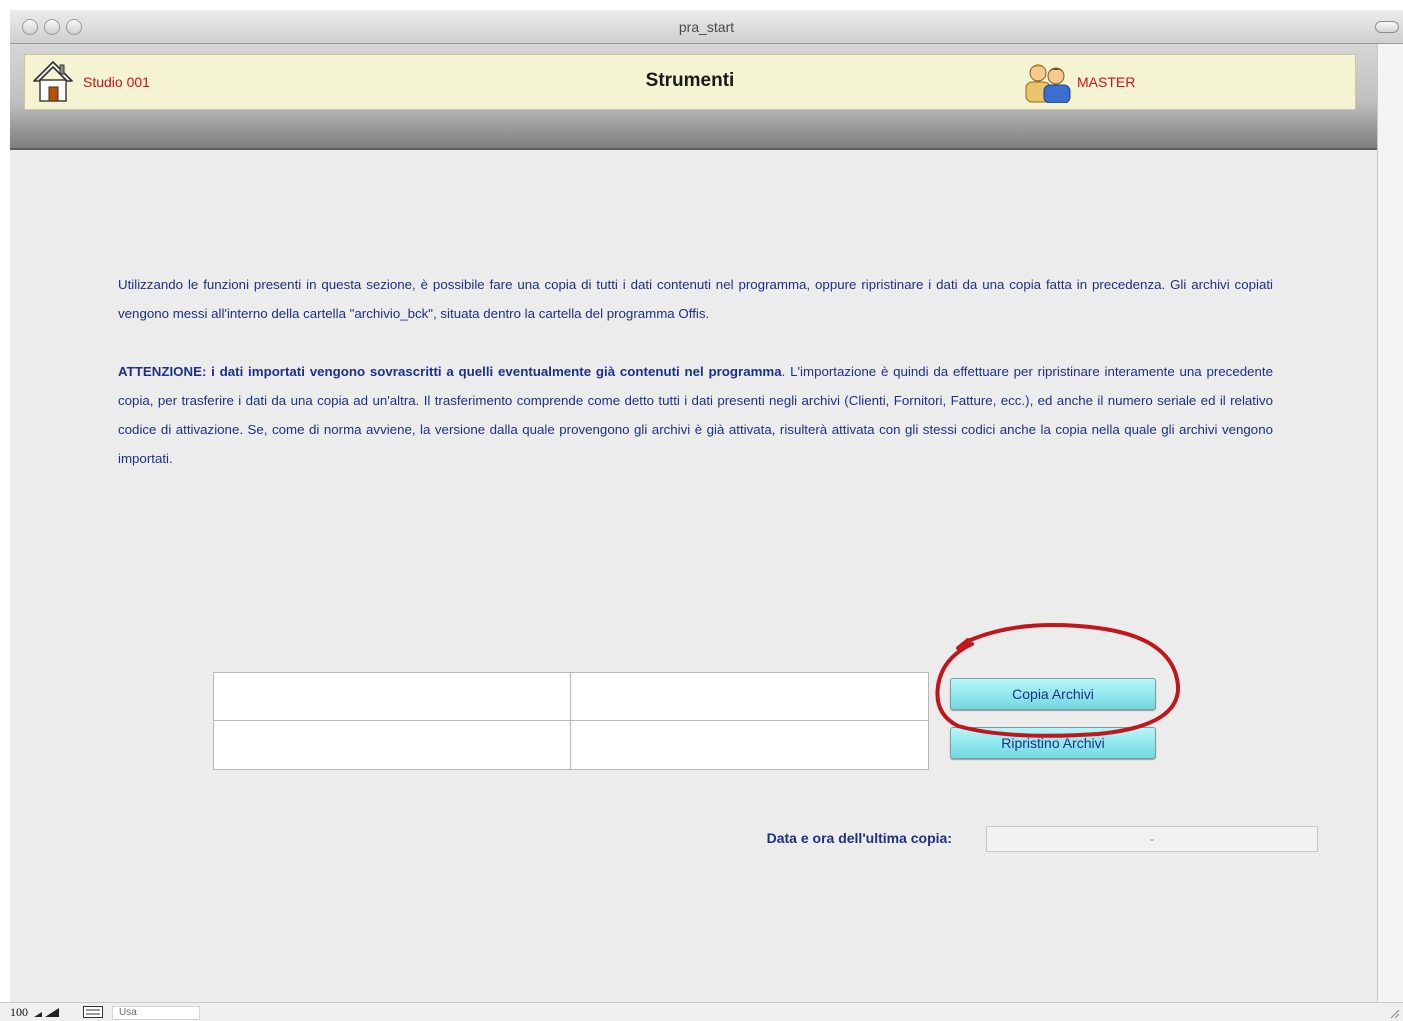 The image size is (1403, 1021). I want to click on layout-toggle-icon, so click(93, 1012).